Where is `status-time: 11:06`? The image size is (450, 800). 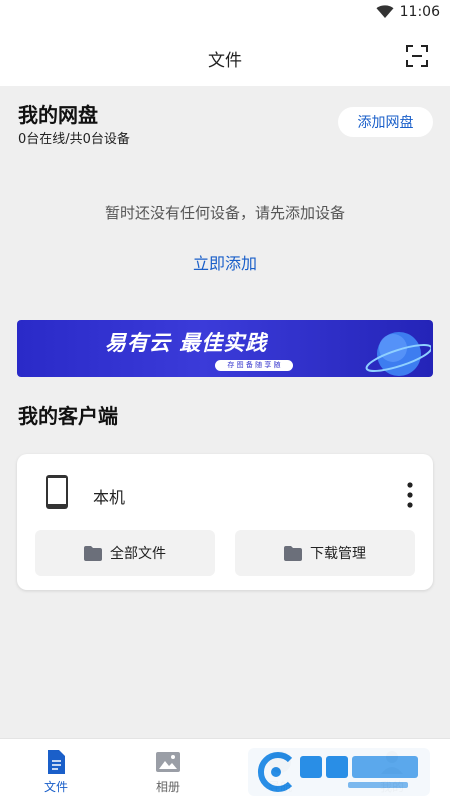 status-time: 11:06 is located at coordinates (419, 12).